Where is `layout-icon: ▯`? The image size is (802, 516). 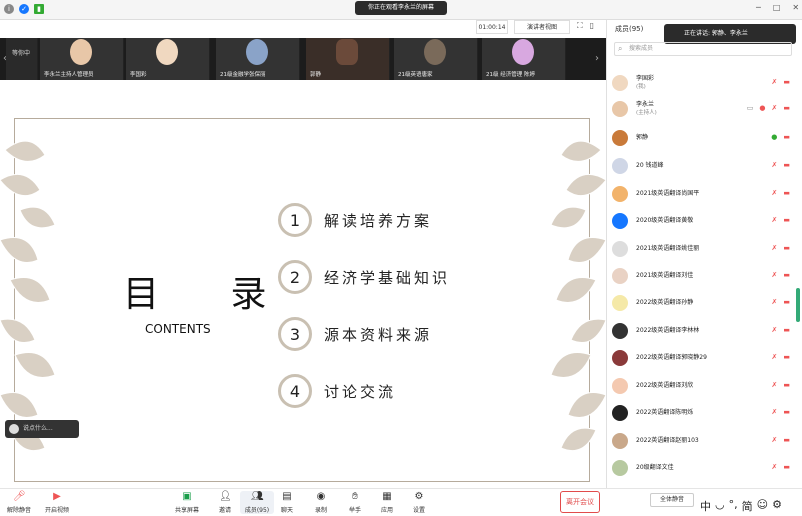
layout-icon: ▯ is located at coordinates (592, 26).